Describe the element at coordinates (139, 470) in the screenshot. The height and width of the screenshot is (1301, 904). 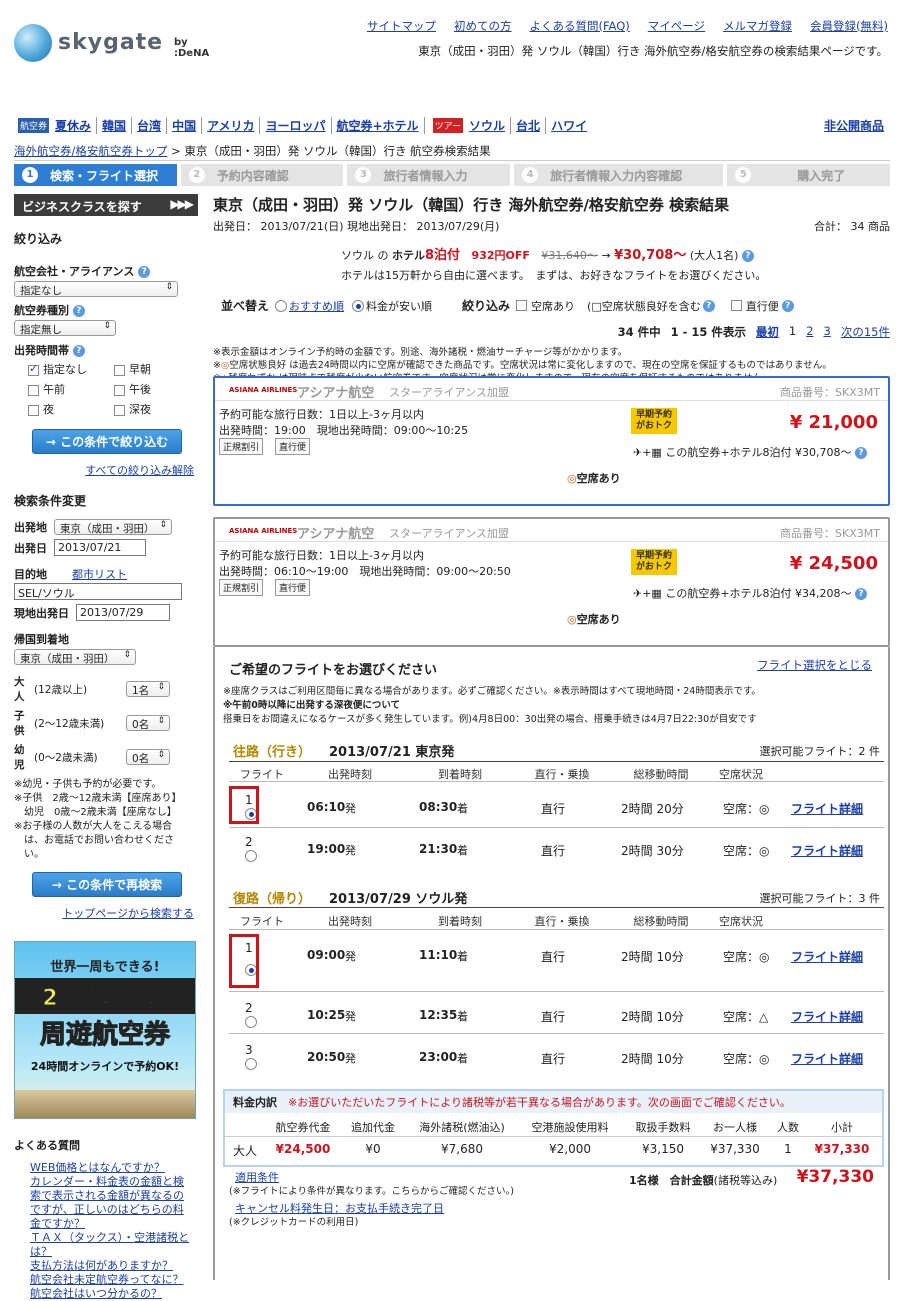
I see `clear-filters-link: すべての絞り込み解除` at that location.